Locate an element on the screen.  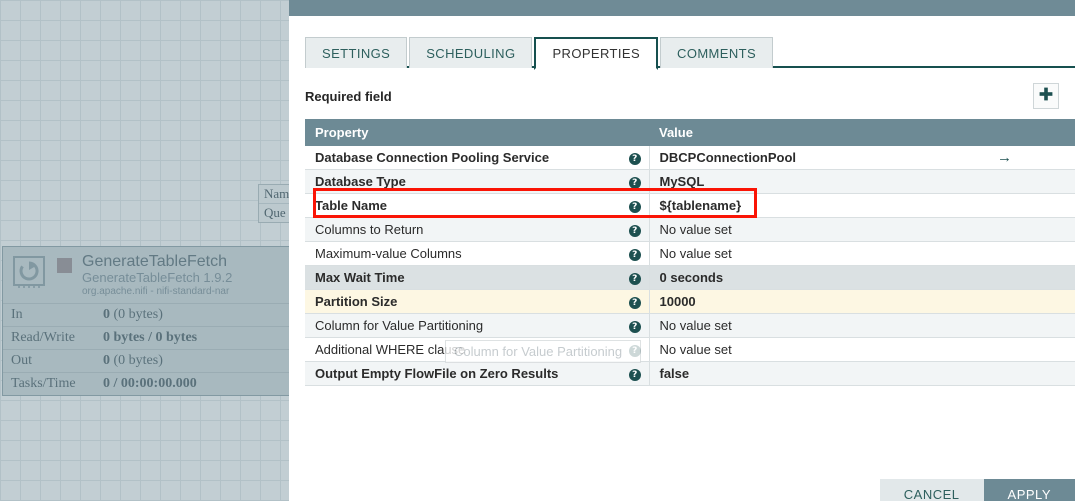
table-row: Partition Size ? 10000 is located at coordinates (690, 301).